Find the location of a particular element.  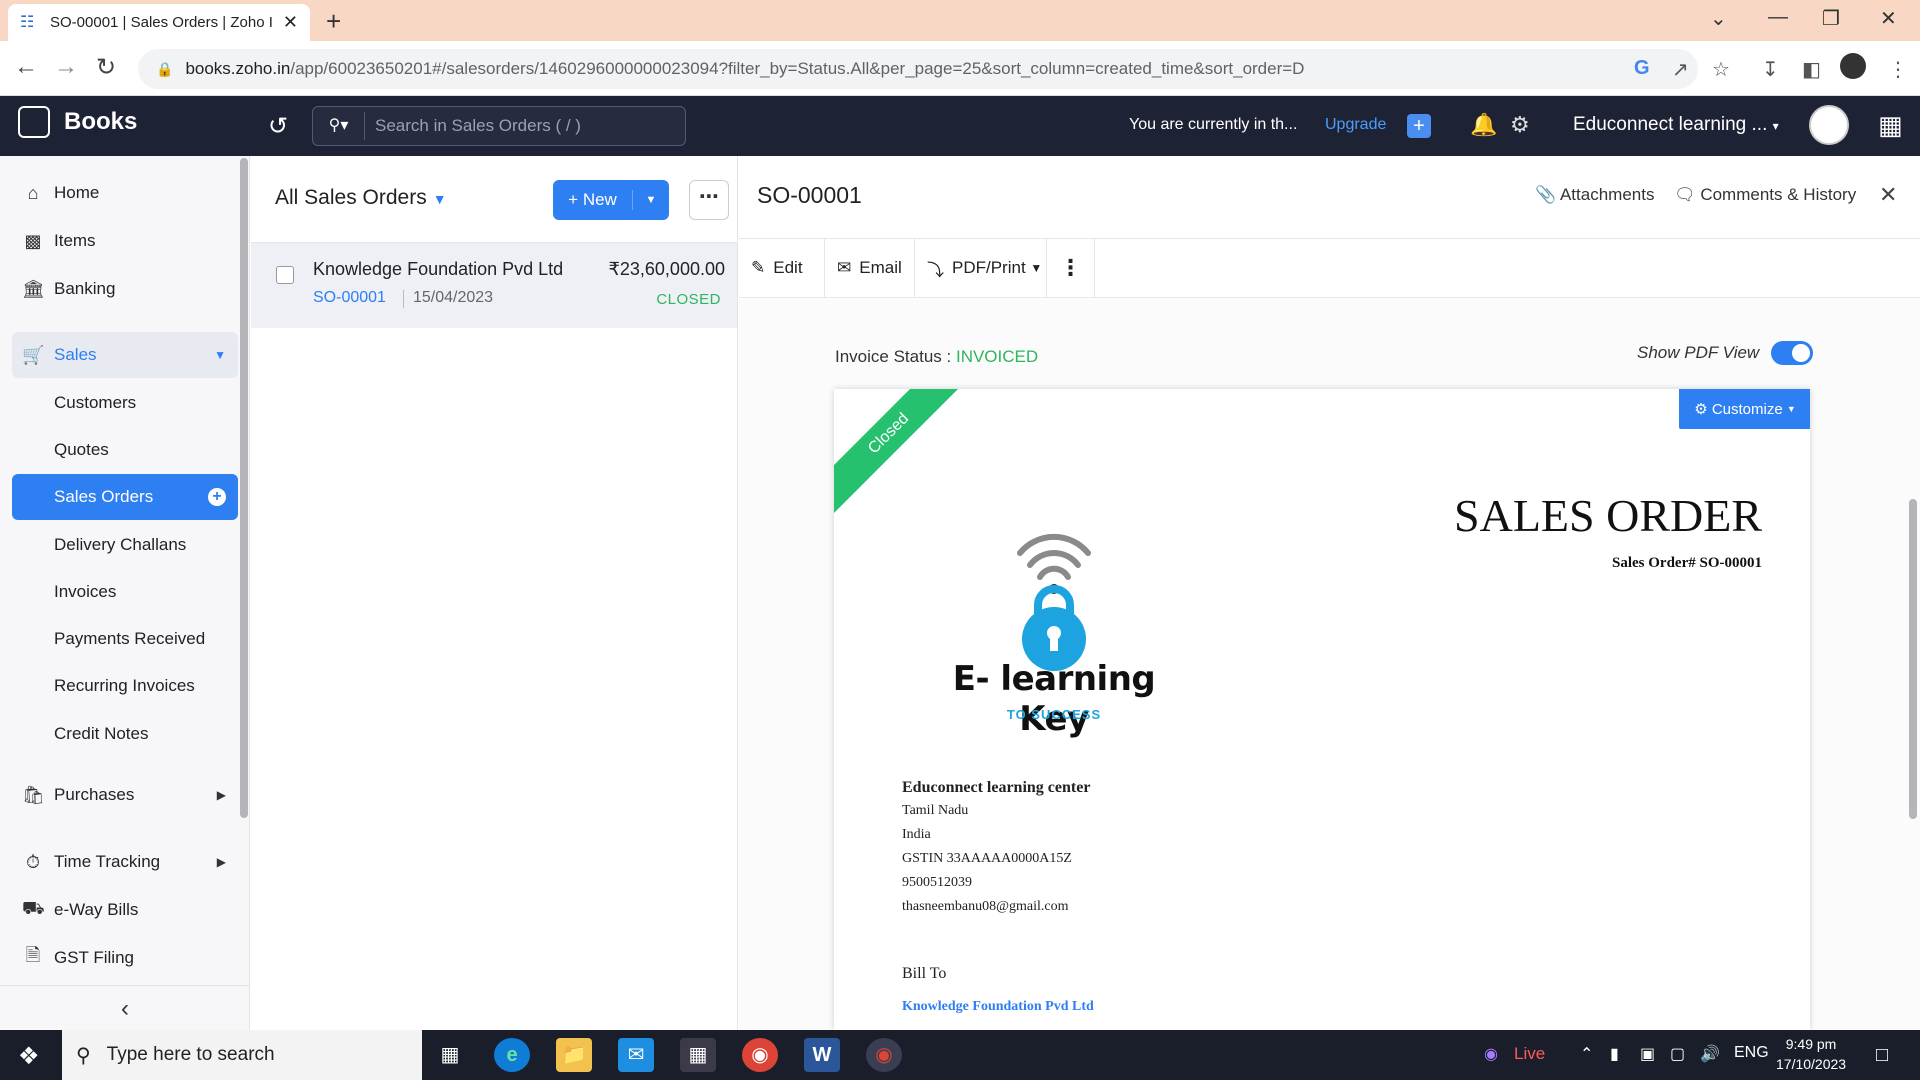

sidebar-item-sales-orders: Sales Orders + is located at coordinates (125, 497).